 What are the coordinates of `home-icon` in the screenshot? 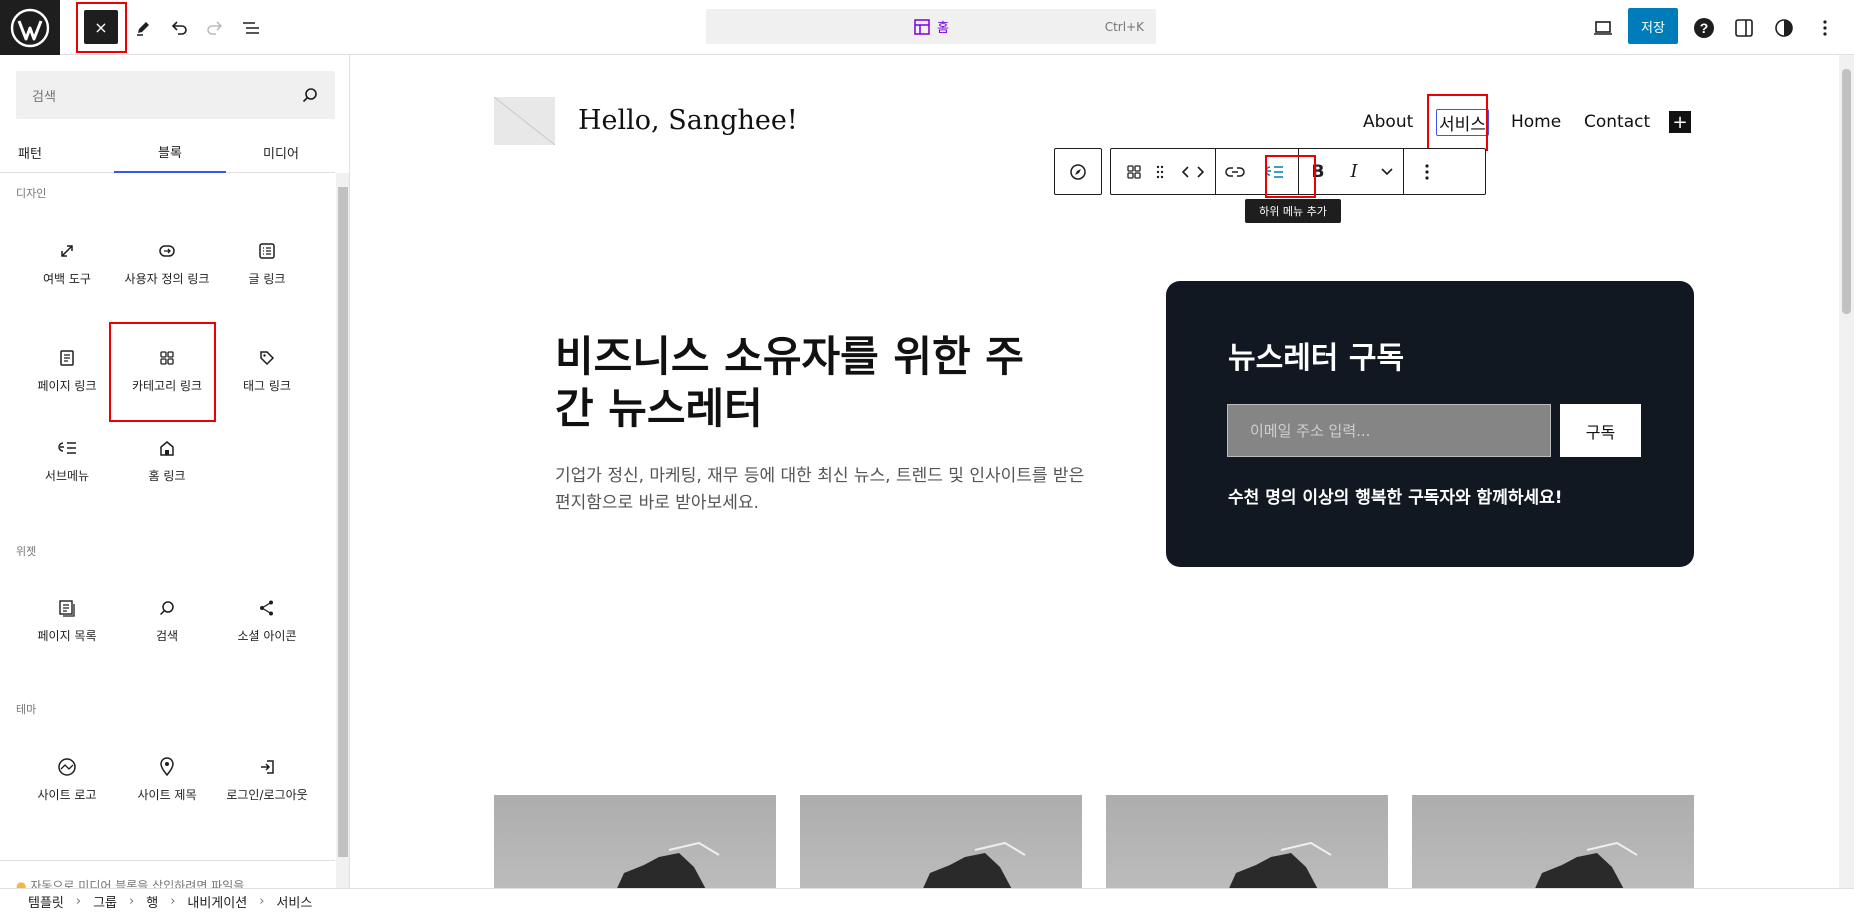 It's located at (167, 448).